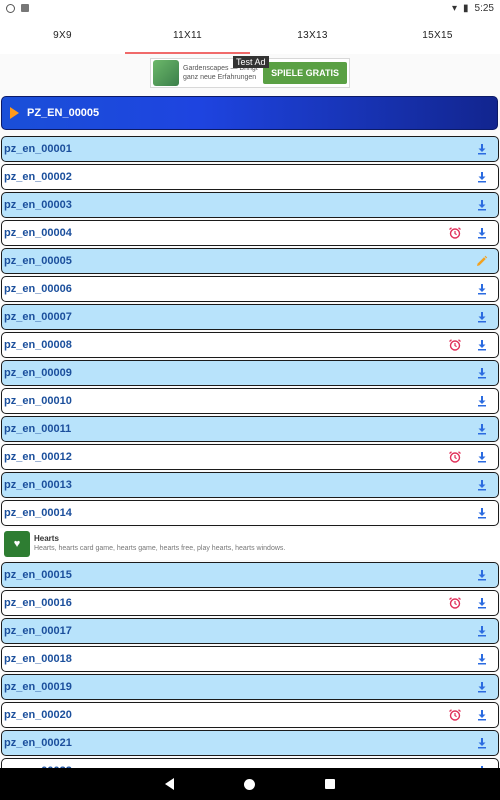 The width and height of the screenshot is (500, 800). I want to click on puzzle-row: pz_en_00017, so click(250, 631).